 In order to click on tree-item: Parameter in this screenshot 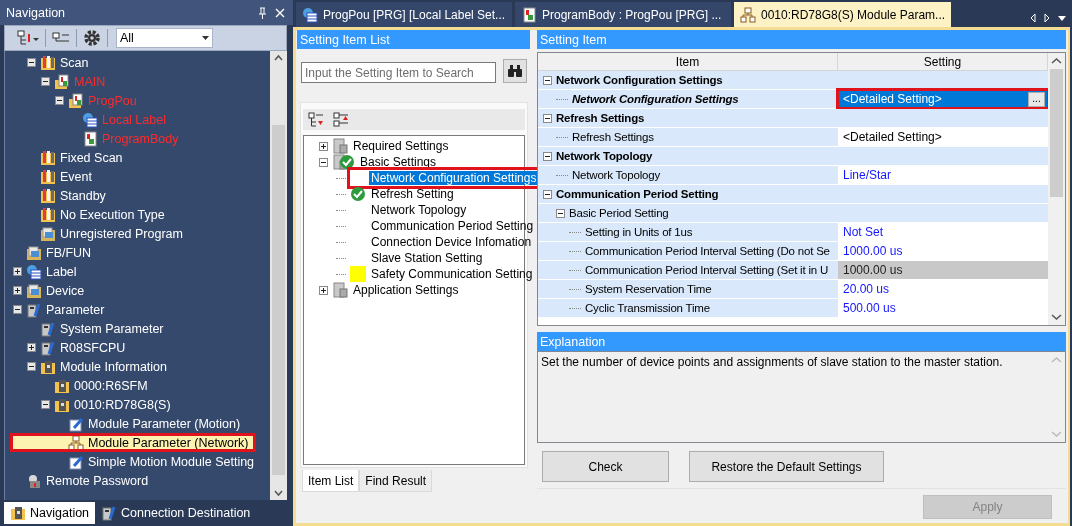, I will do `click(137, 309)`.